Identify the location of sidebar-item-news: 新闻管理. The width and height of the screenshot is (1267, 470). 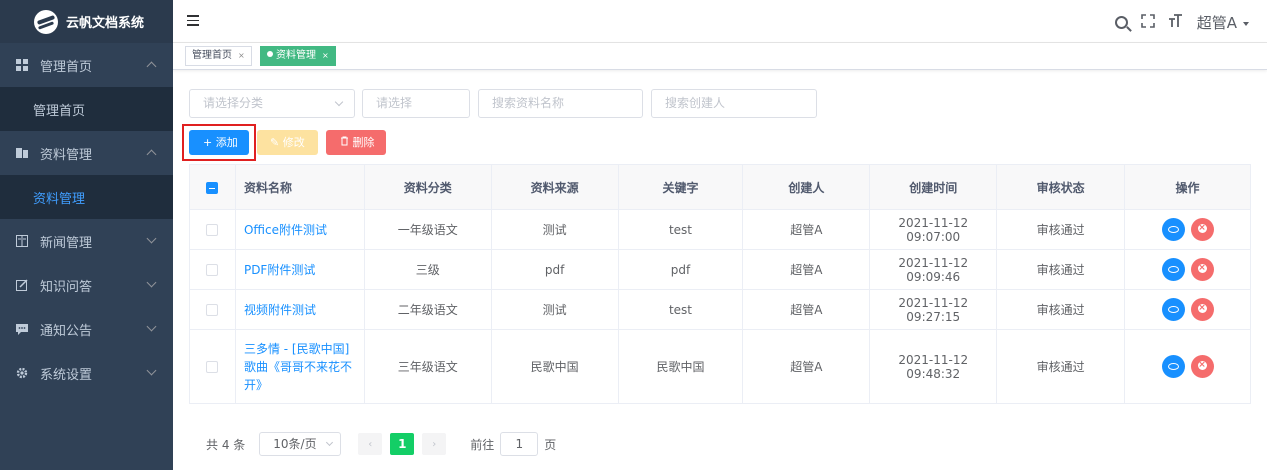
(86, 241).